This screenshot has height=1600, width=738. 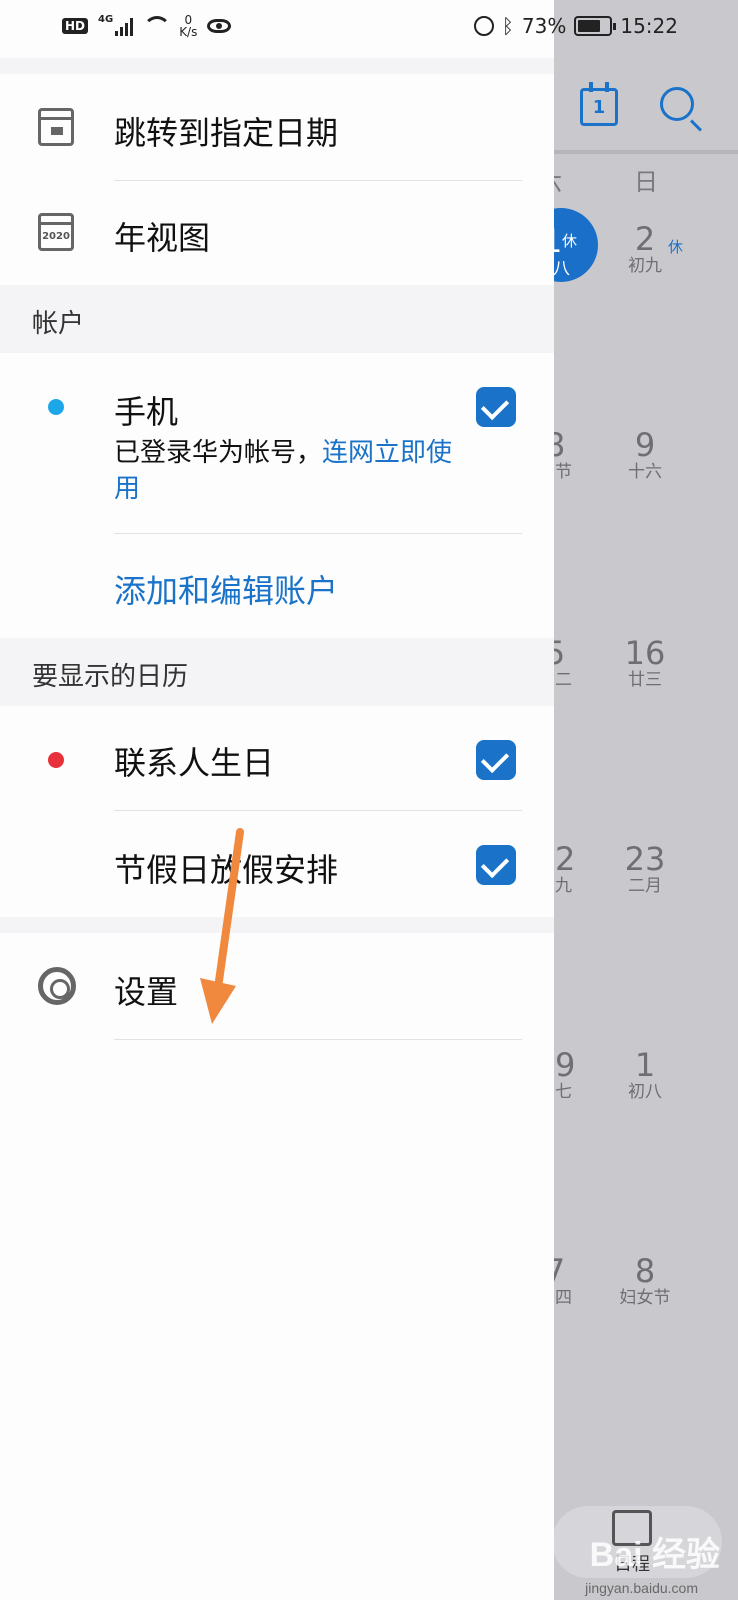 I want to click on phone-account-checkbox, so click(x=496, y=407).